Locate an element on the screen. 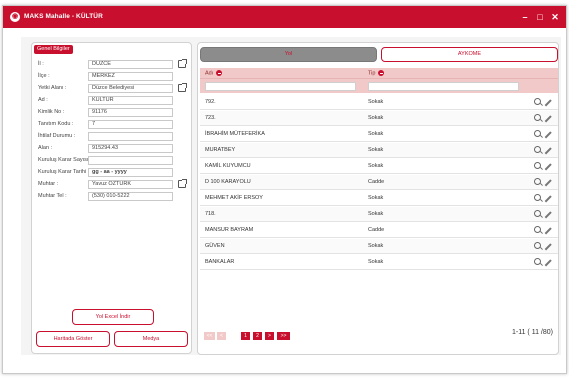 Image resolution: width=569 pixels, height=380 pixels. district-field: MERKEZ is located at coordinates (130, 76).